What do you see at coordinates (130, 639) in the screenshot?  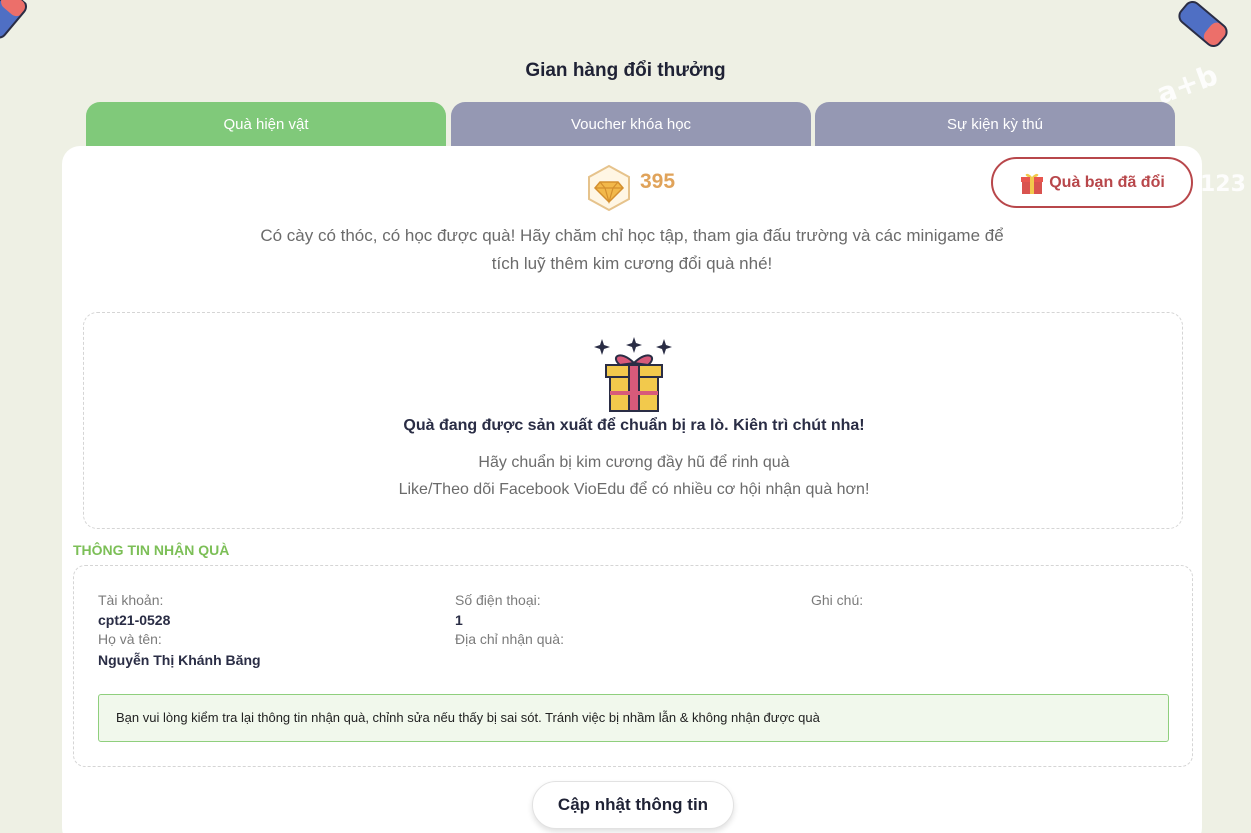 I see `fullname-label: Họ và tên:` at bounding box center [130, 639].